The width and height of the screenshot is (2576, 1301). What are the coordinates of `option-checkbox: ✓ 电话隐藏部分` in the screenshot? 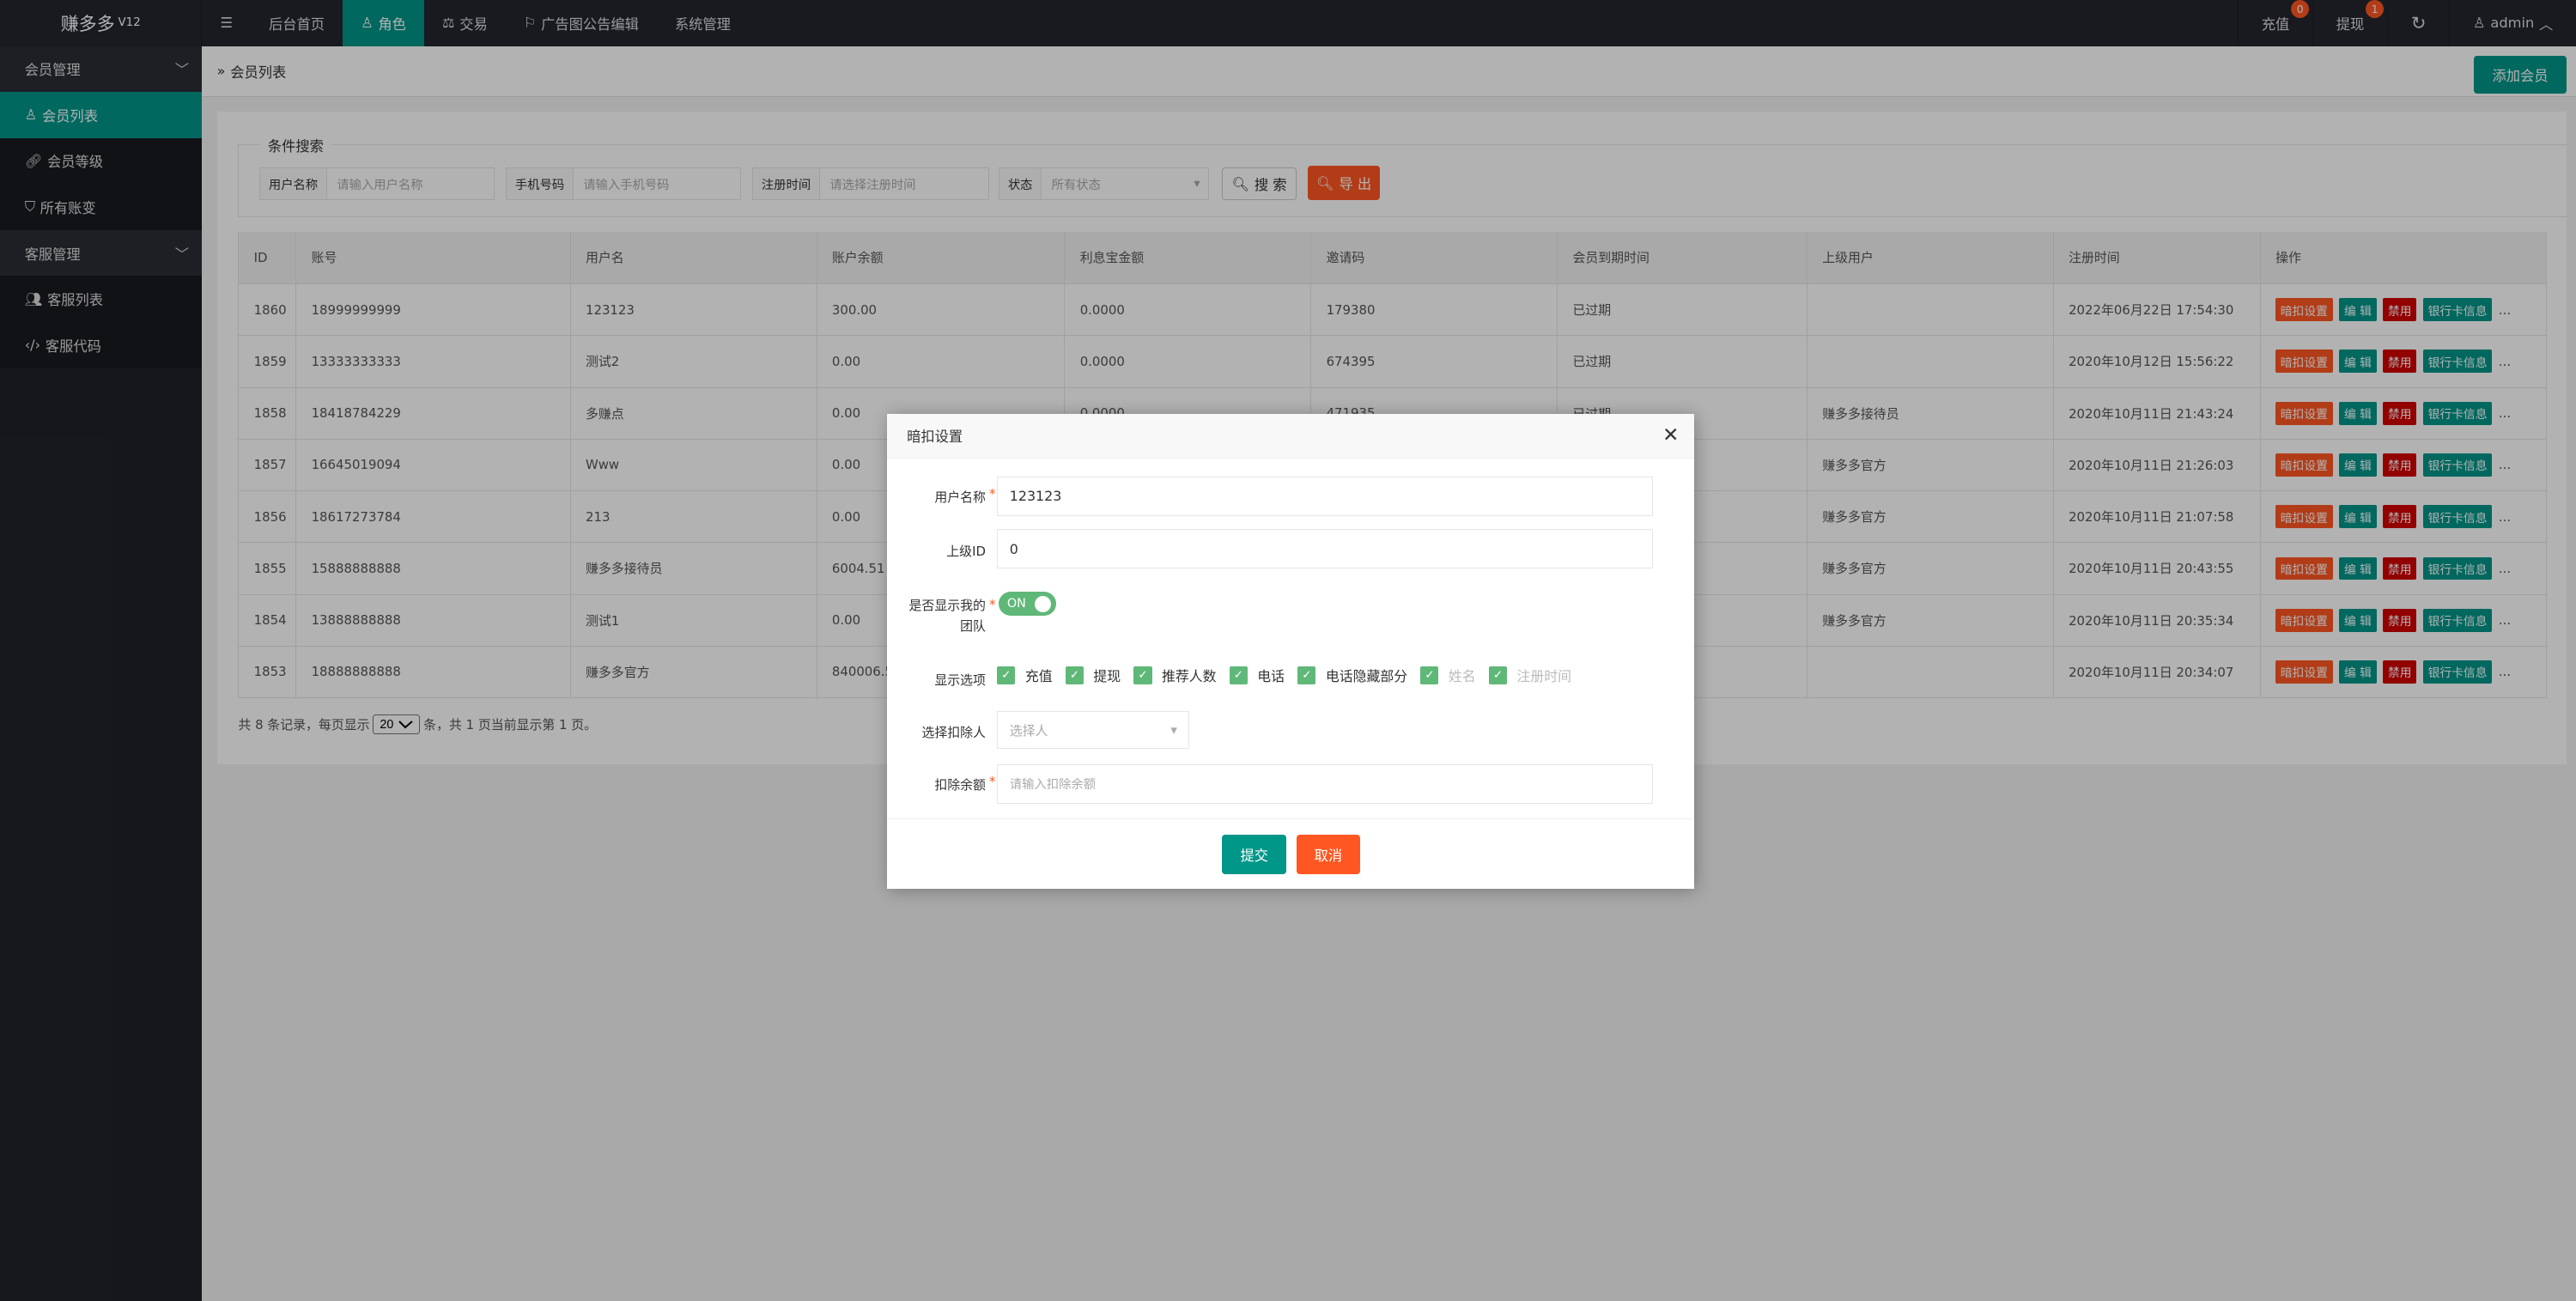 It's located at (1352, 675).